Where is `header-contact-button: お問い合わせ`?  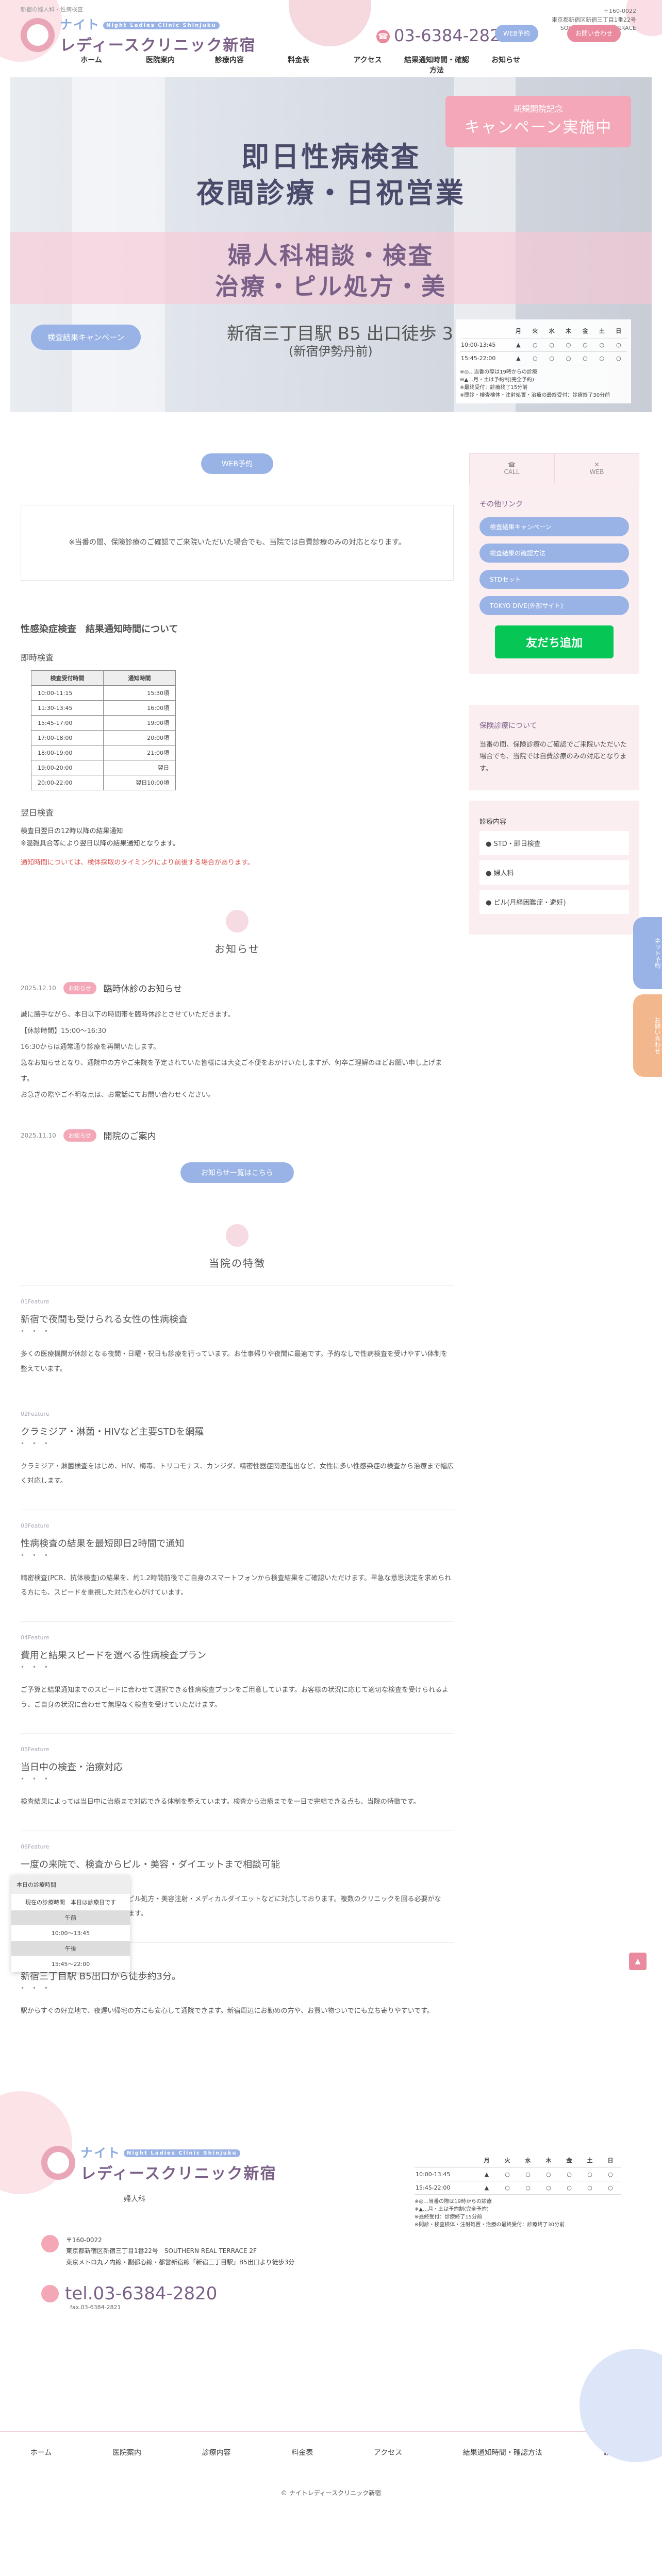 header-contact-button: お問い合わせ is located at coordinates (594, 33).